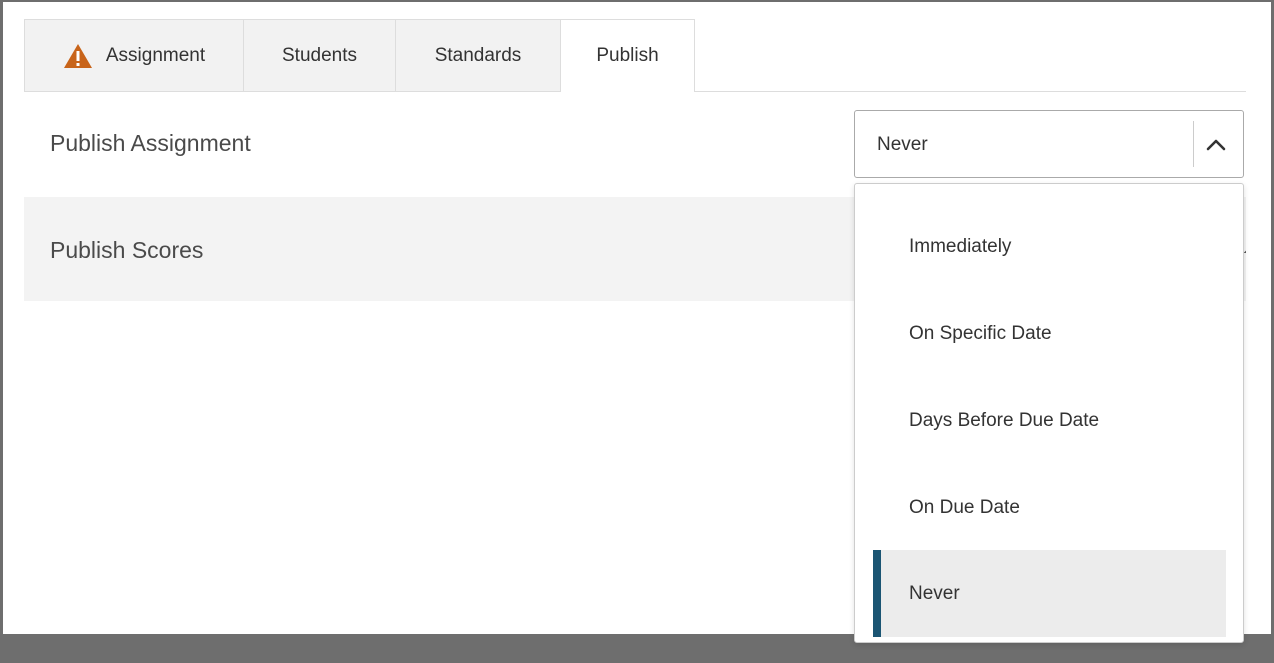  I want to click on option-label: Days Before Due Date, so click(1004, 420).